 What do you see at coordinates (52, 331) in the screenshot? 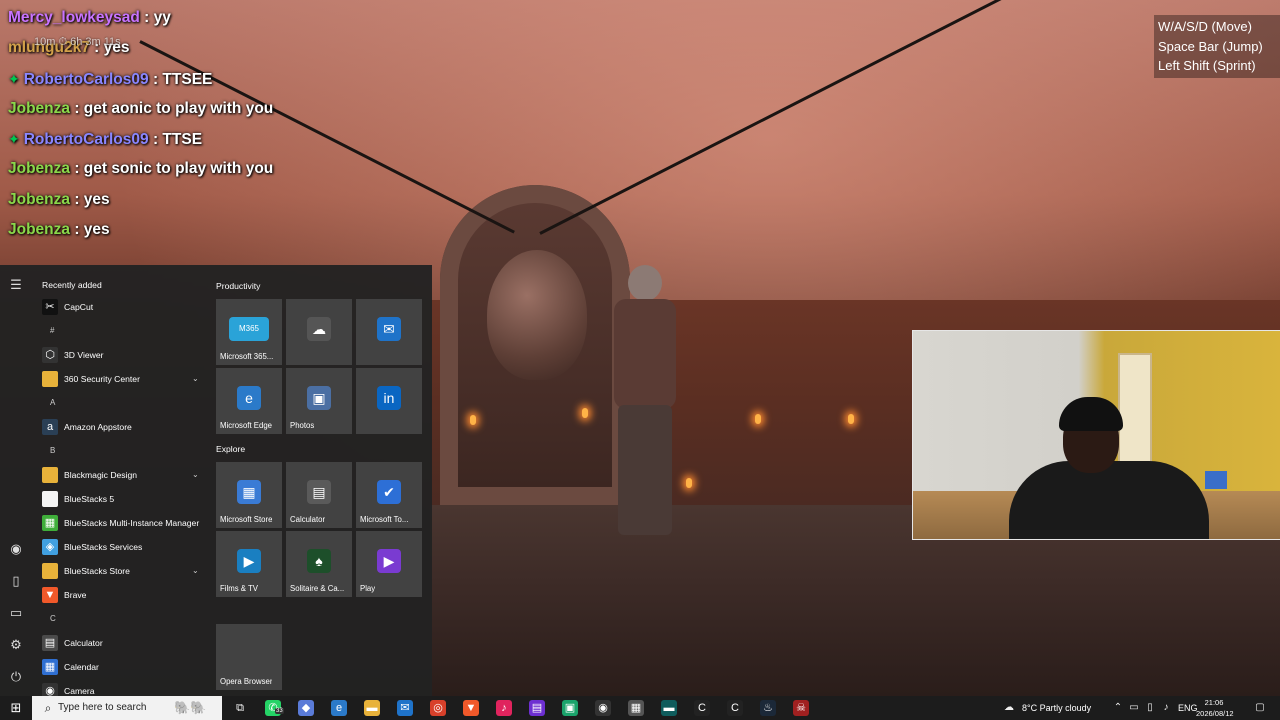
I see `app-list-letter-heading: #` at bounding box center [52, 331].